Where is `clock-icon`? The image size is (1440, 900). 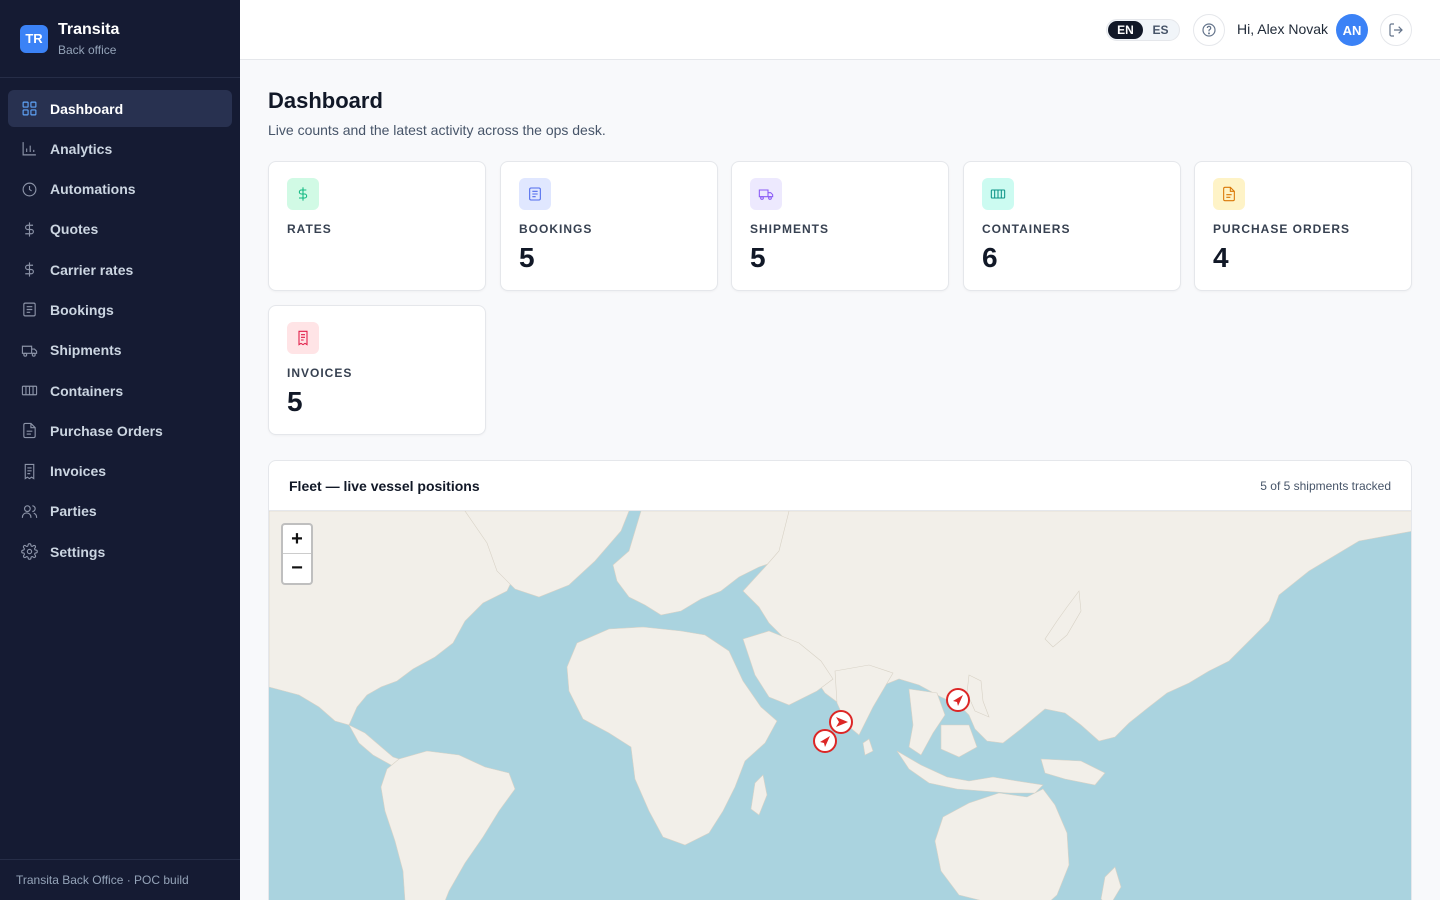 clock-icon is located at coordinates (29, 189).